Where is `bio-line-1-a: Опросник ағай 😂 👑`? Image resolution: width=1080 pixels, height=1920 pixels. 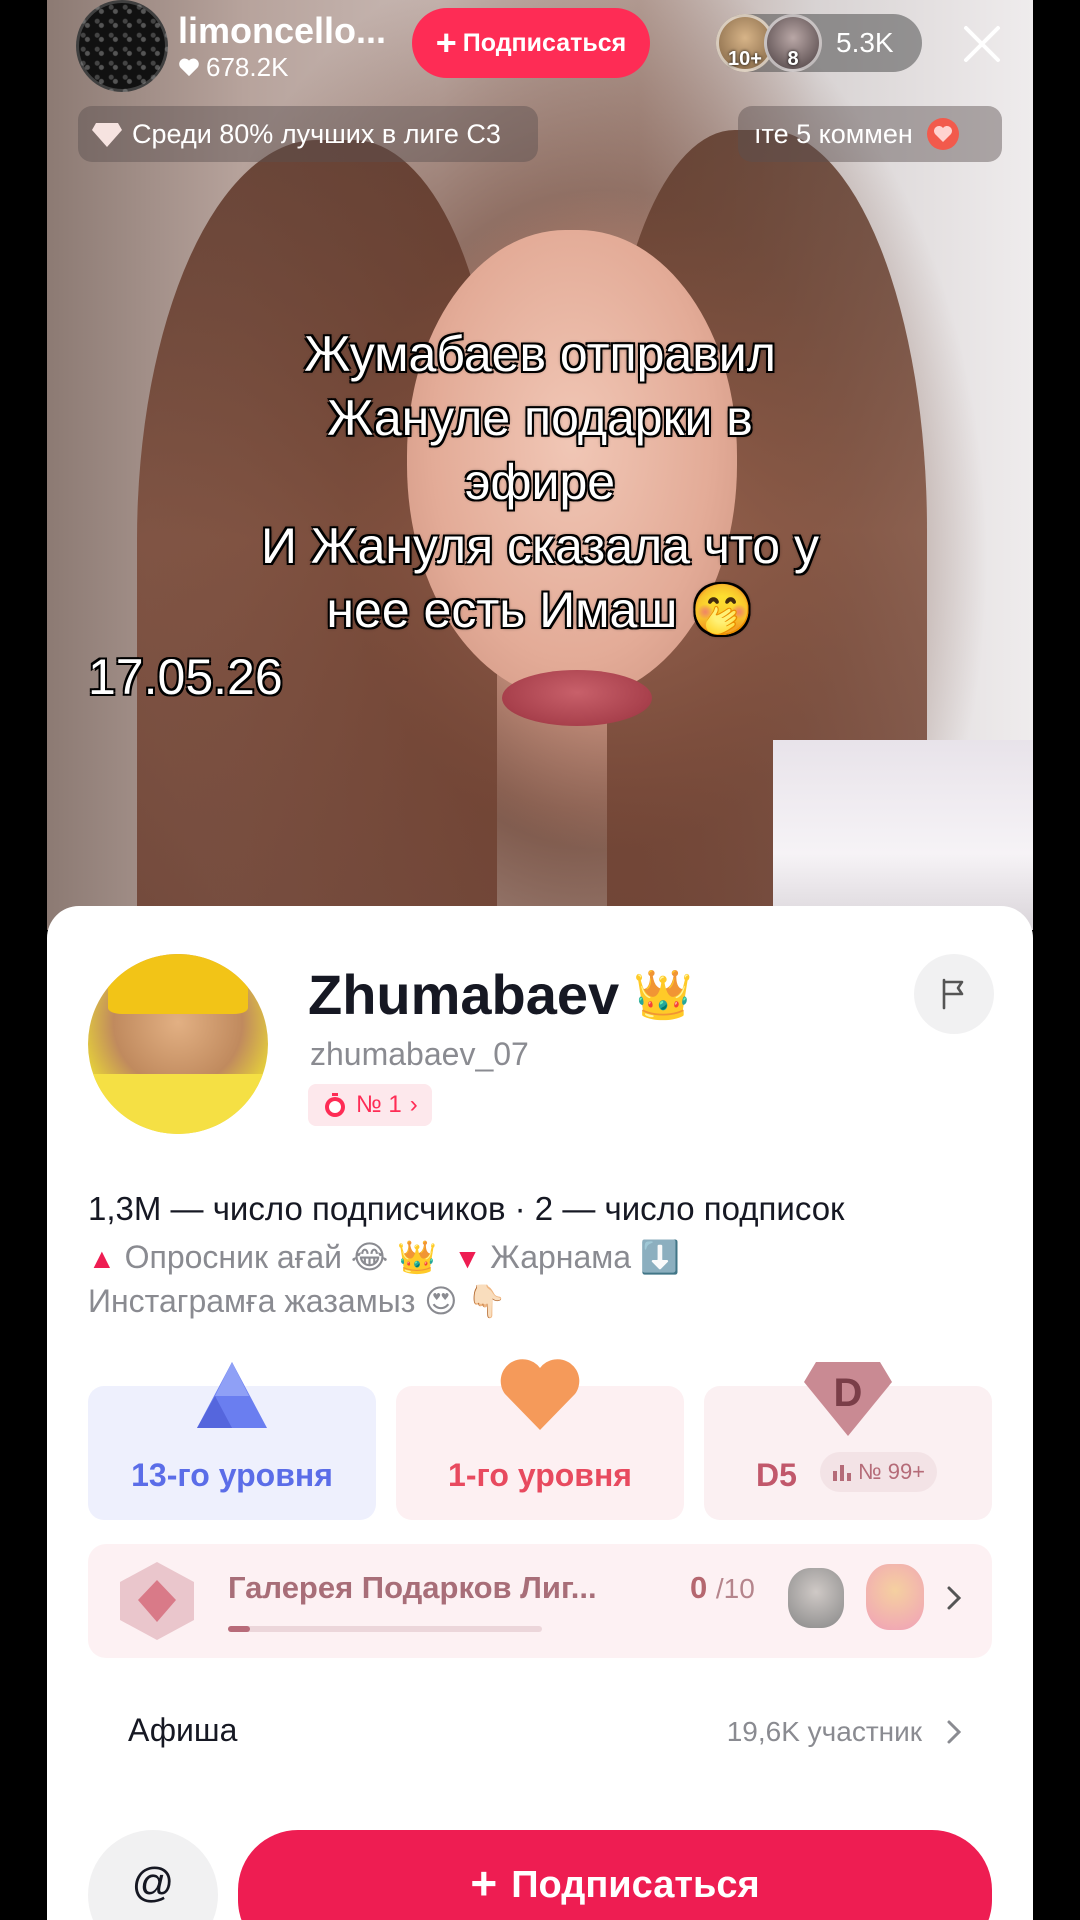 bio-line-1-a: Опросник ағай 😂 👑 is located at coordinates (281, 1257).